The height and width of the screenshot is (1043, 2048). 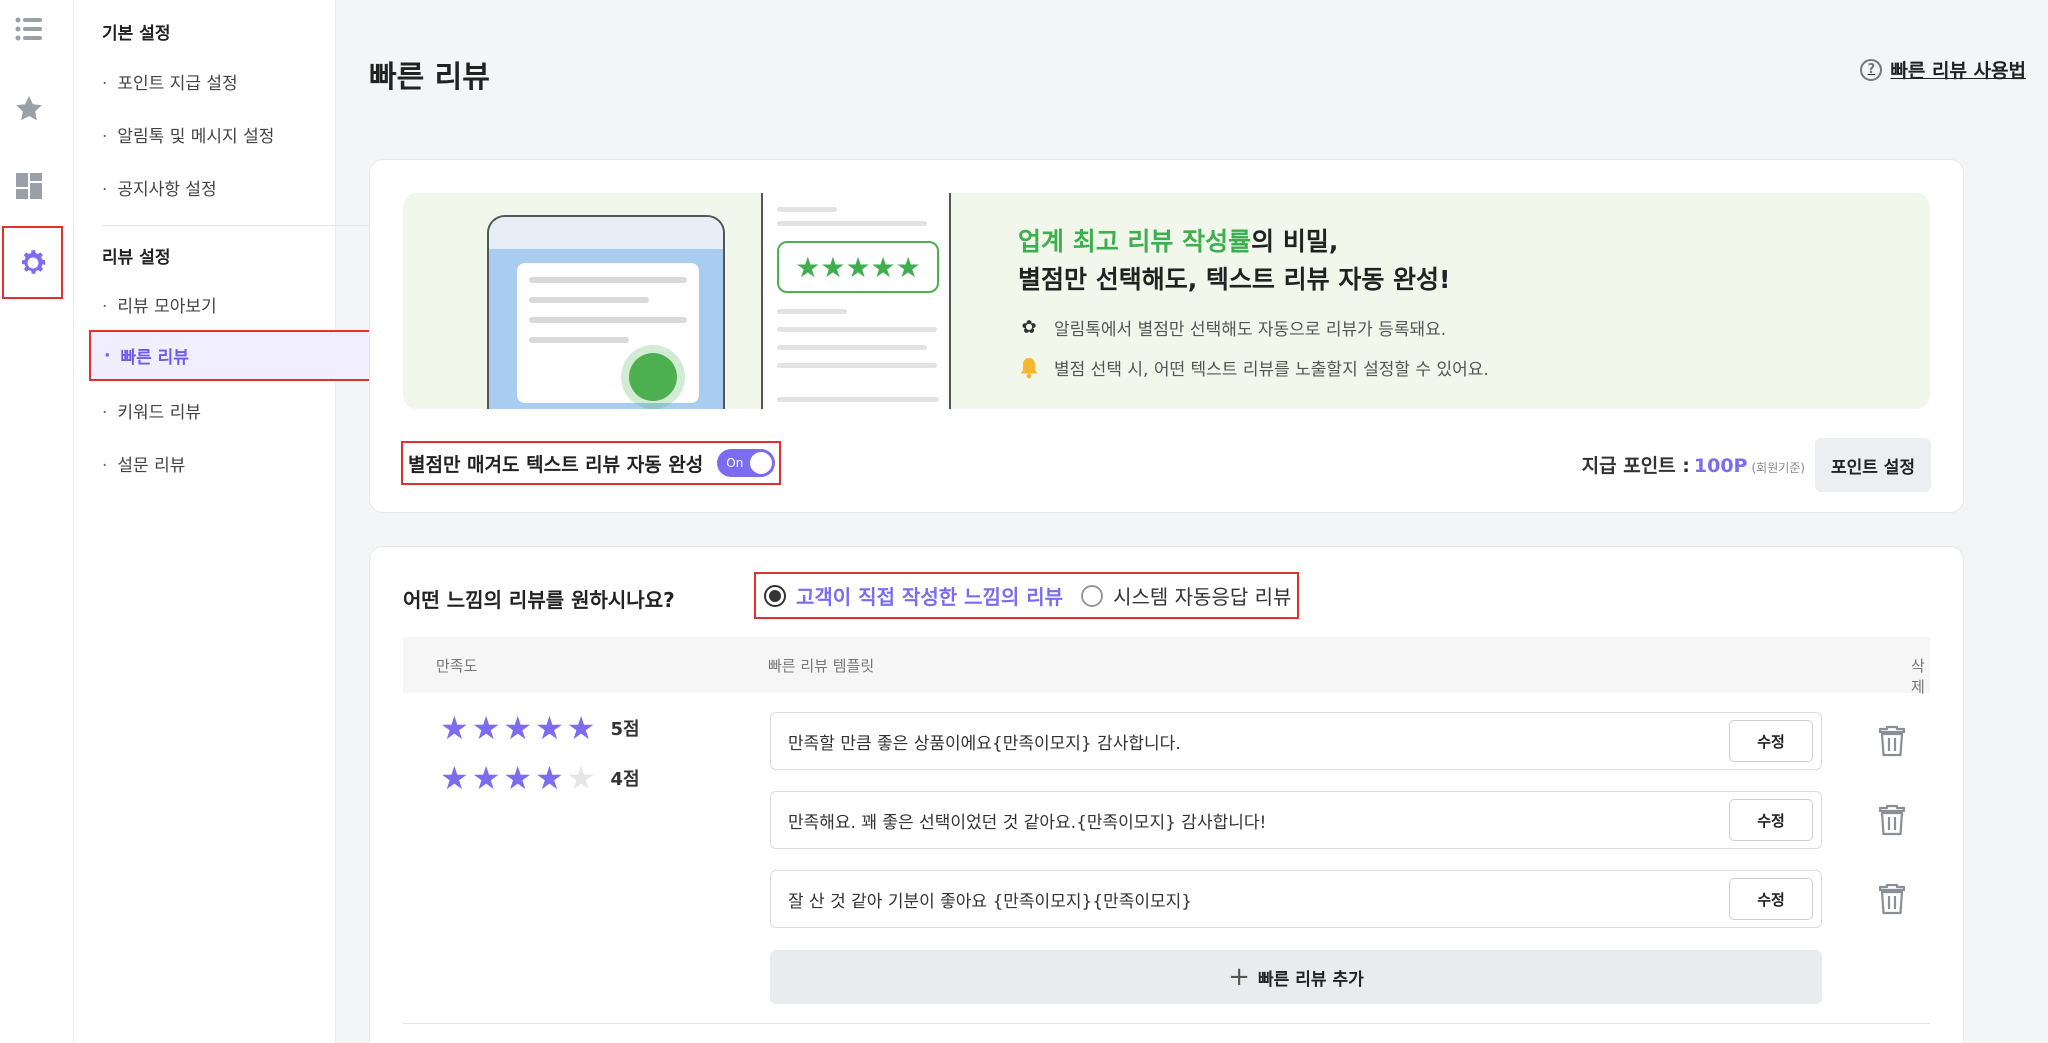 What do you see at coordinates (1296, 899) in the screenshot?
I see `template-row: 잘 산 것 같아 기분이 좋아요 {만족이모지}{만족이모지} 수정` at bounding box center [1296, 899].